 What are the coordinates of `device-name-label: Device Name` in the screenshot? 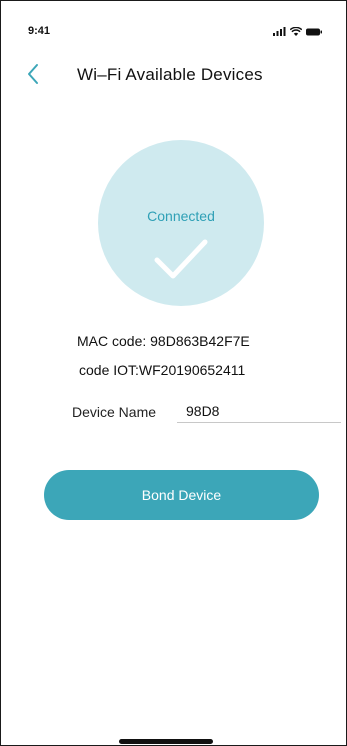 It's located at (114, 412).